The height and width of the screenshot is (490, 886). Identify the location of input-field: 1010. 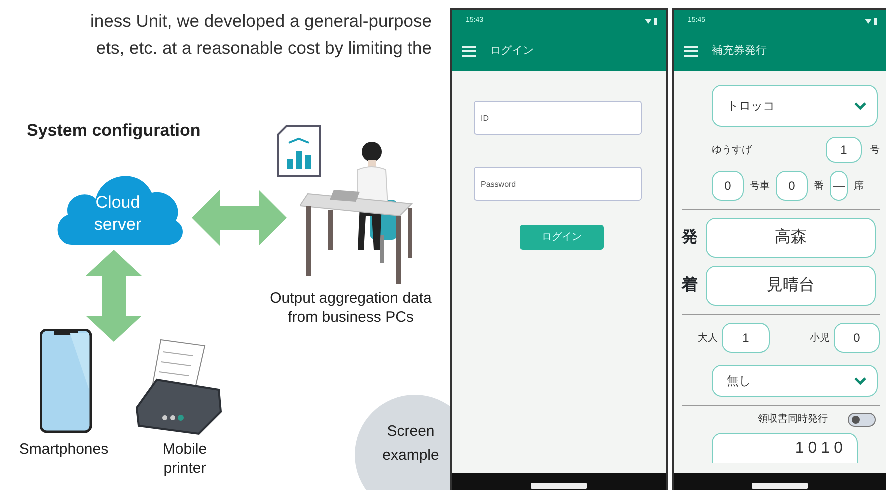
(785, 448).